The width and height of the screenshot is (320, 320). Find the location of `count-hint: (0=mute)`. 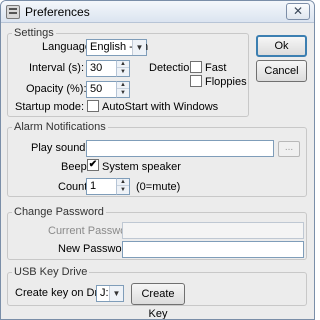

count-hint: (0=mute) is located at coordinates (158, 187).